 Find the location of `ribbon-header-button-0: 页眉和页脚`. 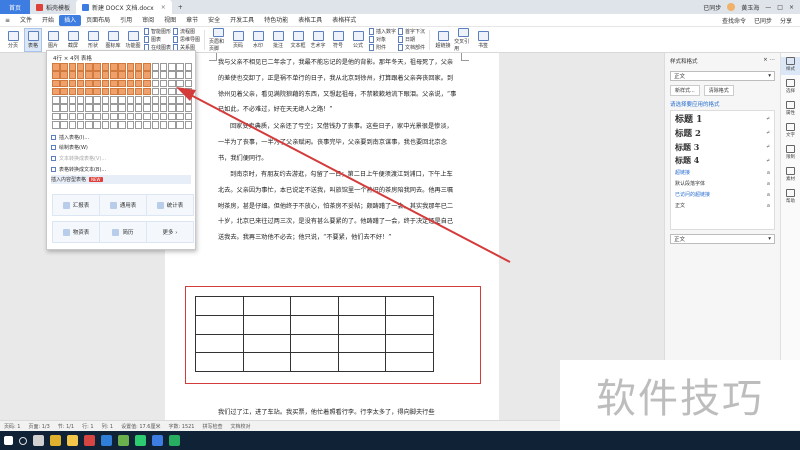

ribbon-header-button-0: 页眉和页脚 is located at coordinates (218, 39).